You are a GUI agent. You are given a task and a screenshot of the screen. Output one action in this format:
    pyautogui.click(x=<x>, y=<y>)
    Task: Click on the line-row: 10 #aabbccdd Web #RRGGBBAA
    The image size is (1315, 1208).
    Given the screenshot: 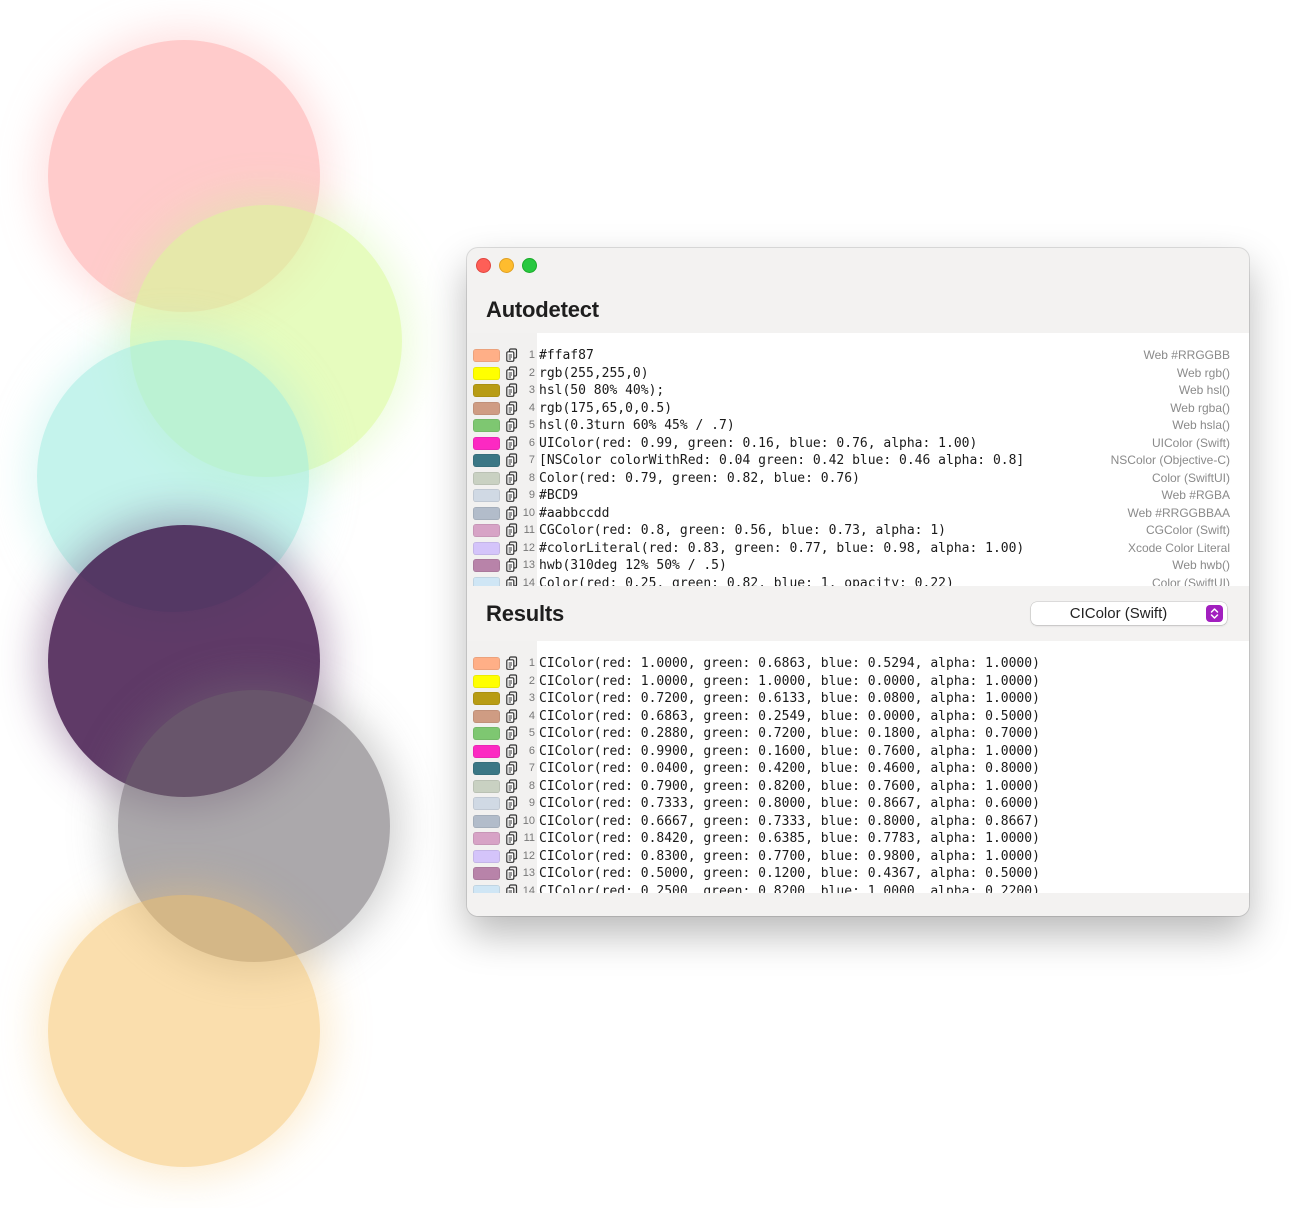 What is the action you would take?
    pyautogui.click(x=858, y=514)
    